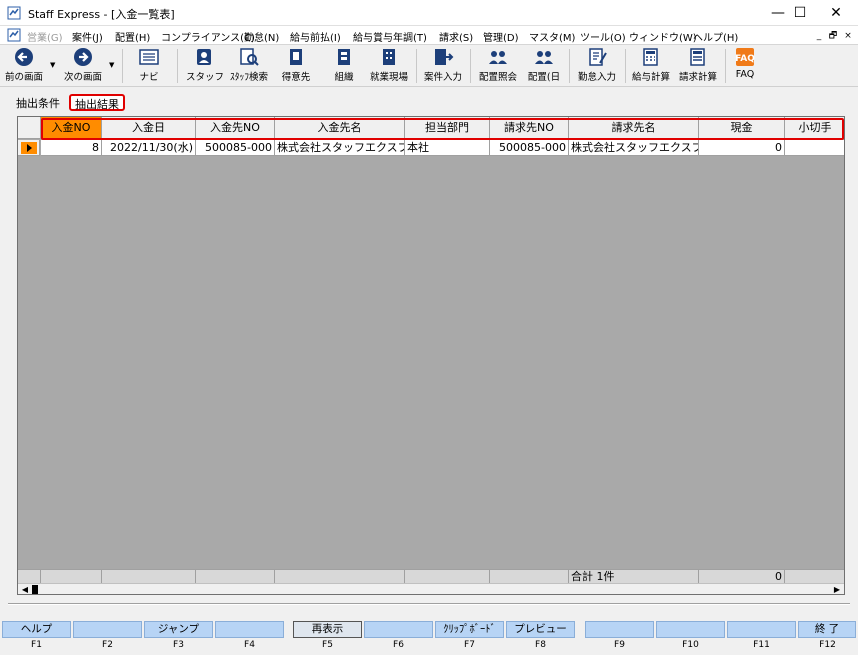  Describe the element at coordinates (827, 629) in the screenshot. I see `f12-exit-button: 終 了` at that location.